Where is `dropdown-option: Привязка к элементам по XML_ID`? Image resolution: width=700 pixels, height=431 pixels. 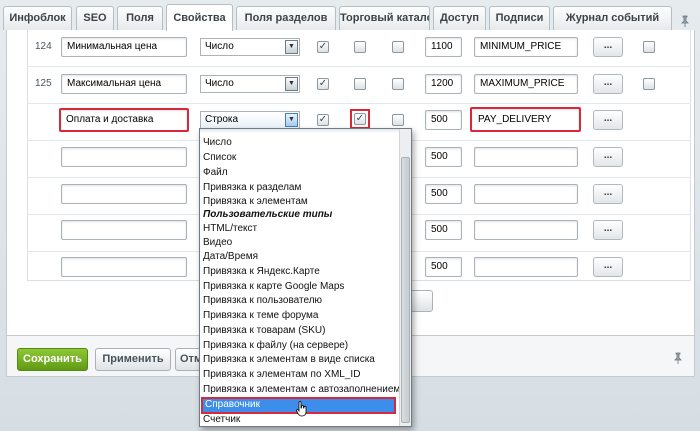
dropdown-option: Привязка к элементам по XML_ID is located at coordinates (301, 374).